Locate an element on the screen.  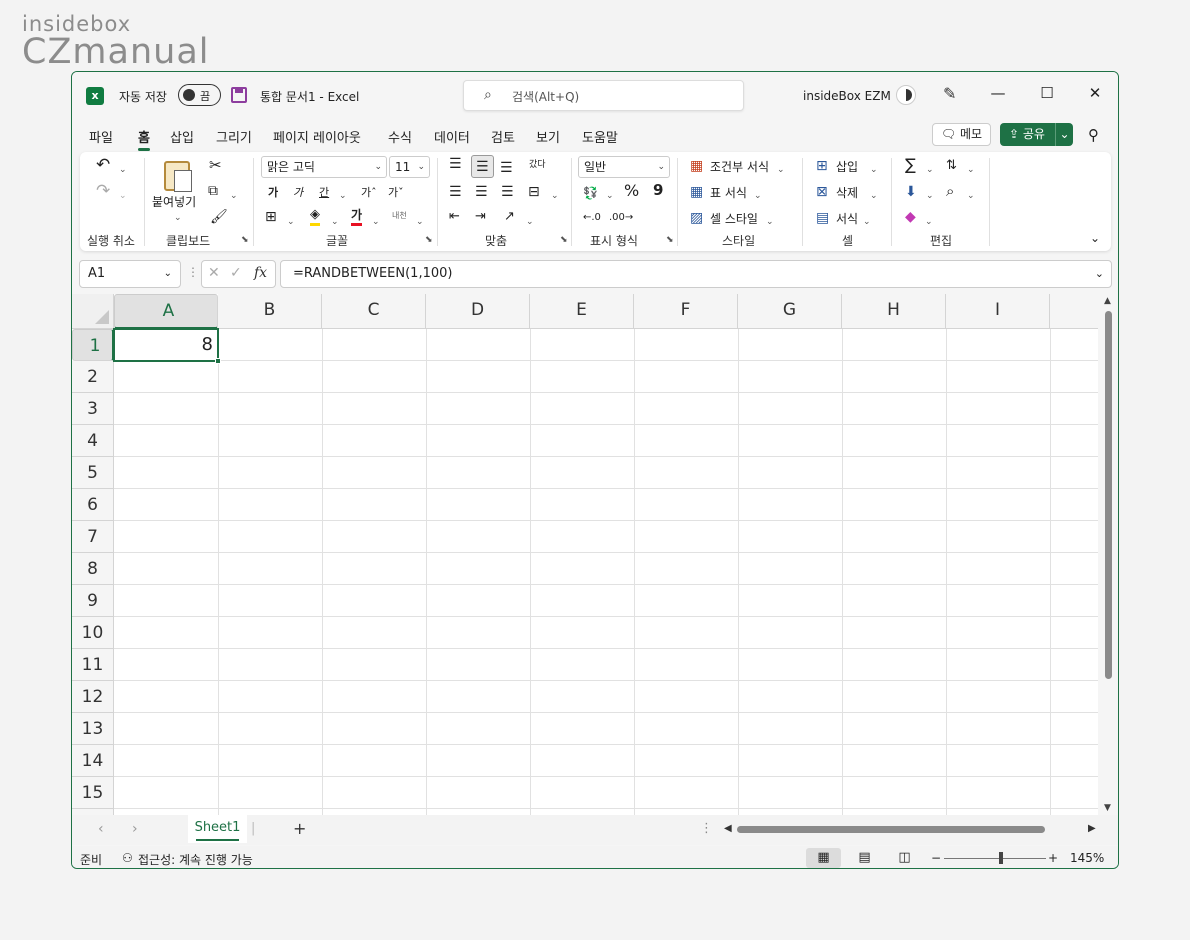
enter-icon: ✓ is located at coordinates (236, 273).